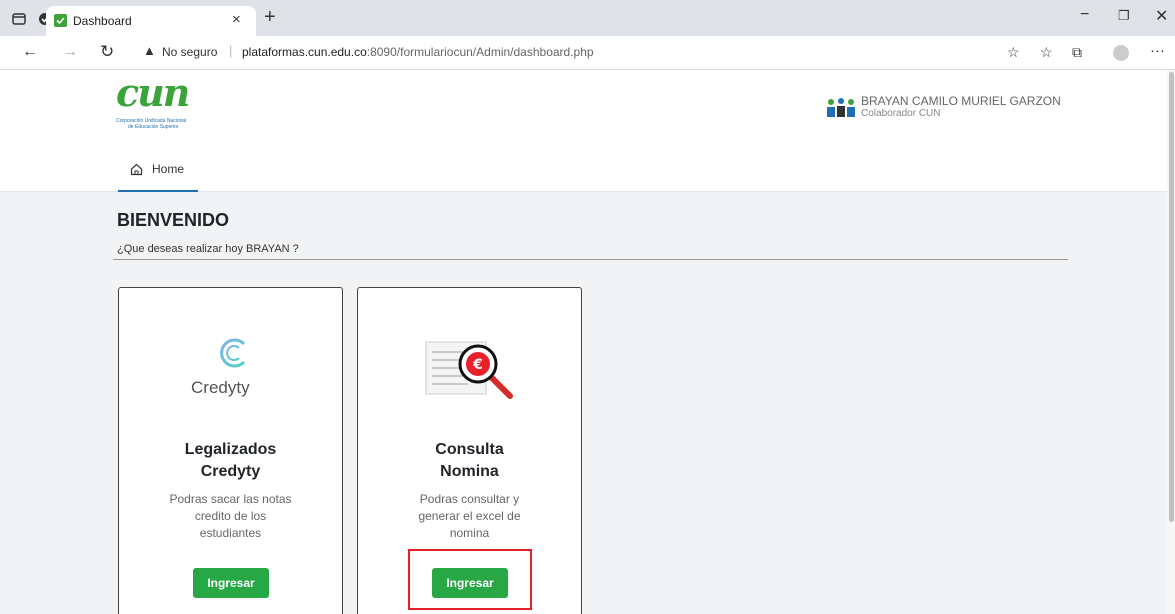 Image resolution: width=1175 pixels, height=614 pixels. What do you see at coordinates (236, 19) in the screenshot?
I see `close-tab-icon: ×` at bounding box center [236, 19].